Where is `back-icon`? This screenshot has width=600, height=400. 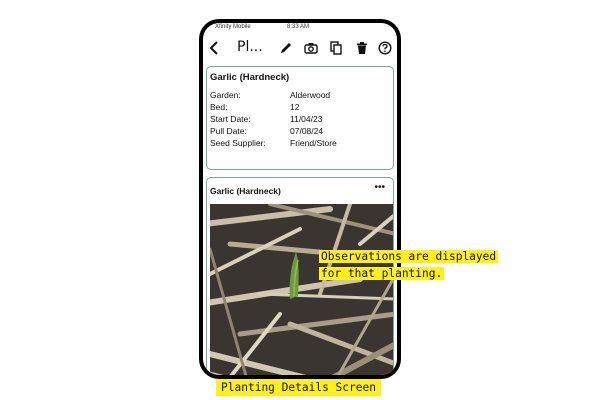
back-icon is located at coordinates (214, 48).